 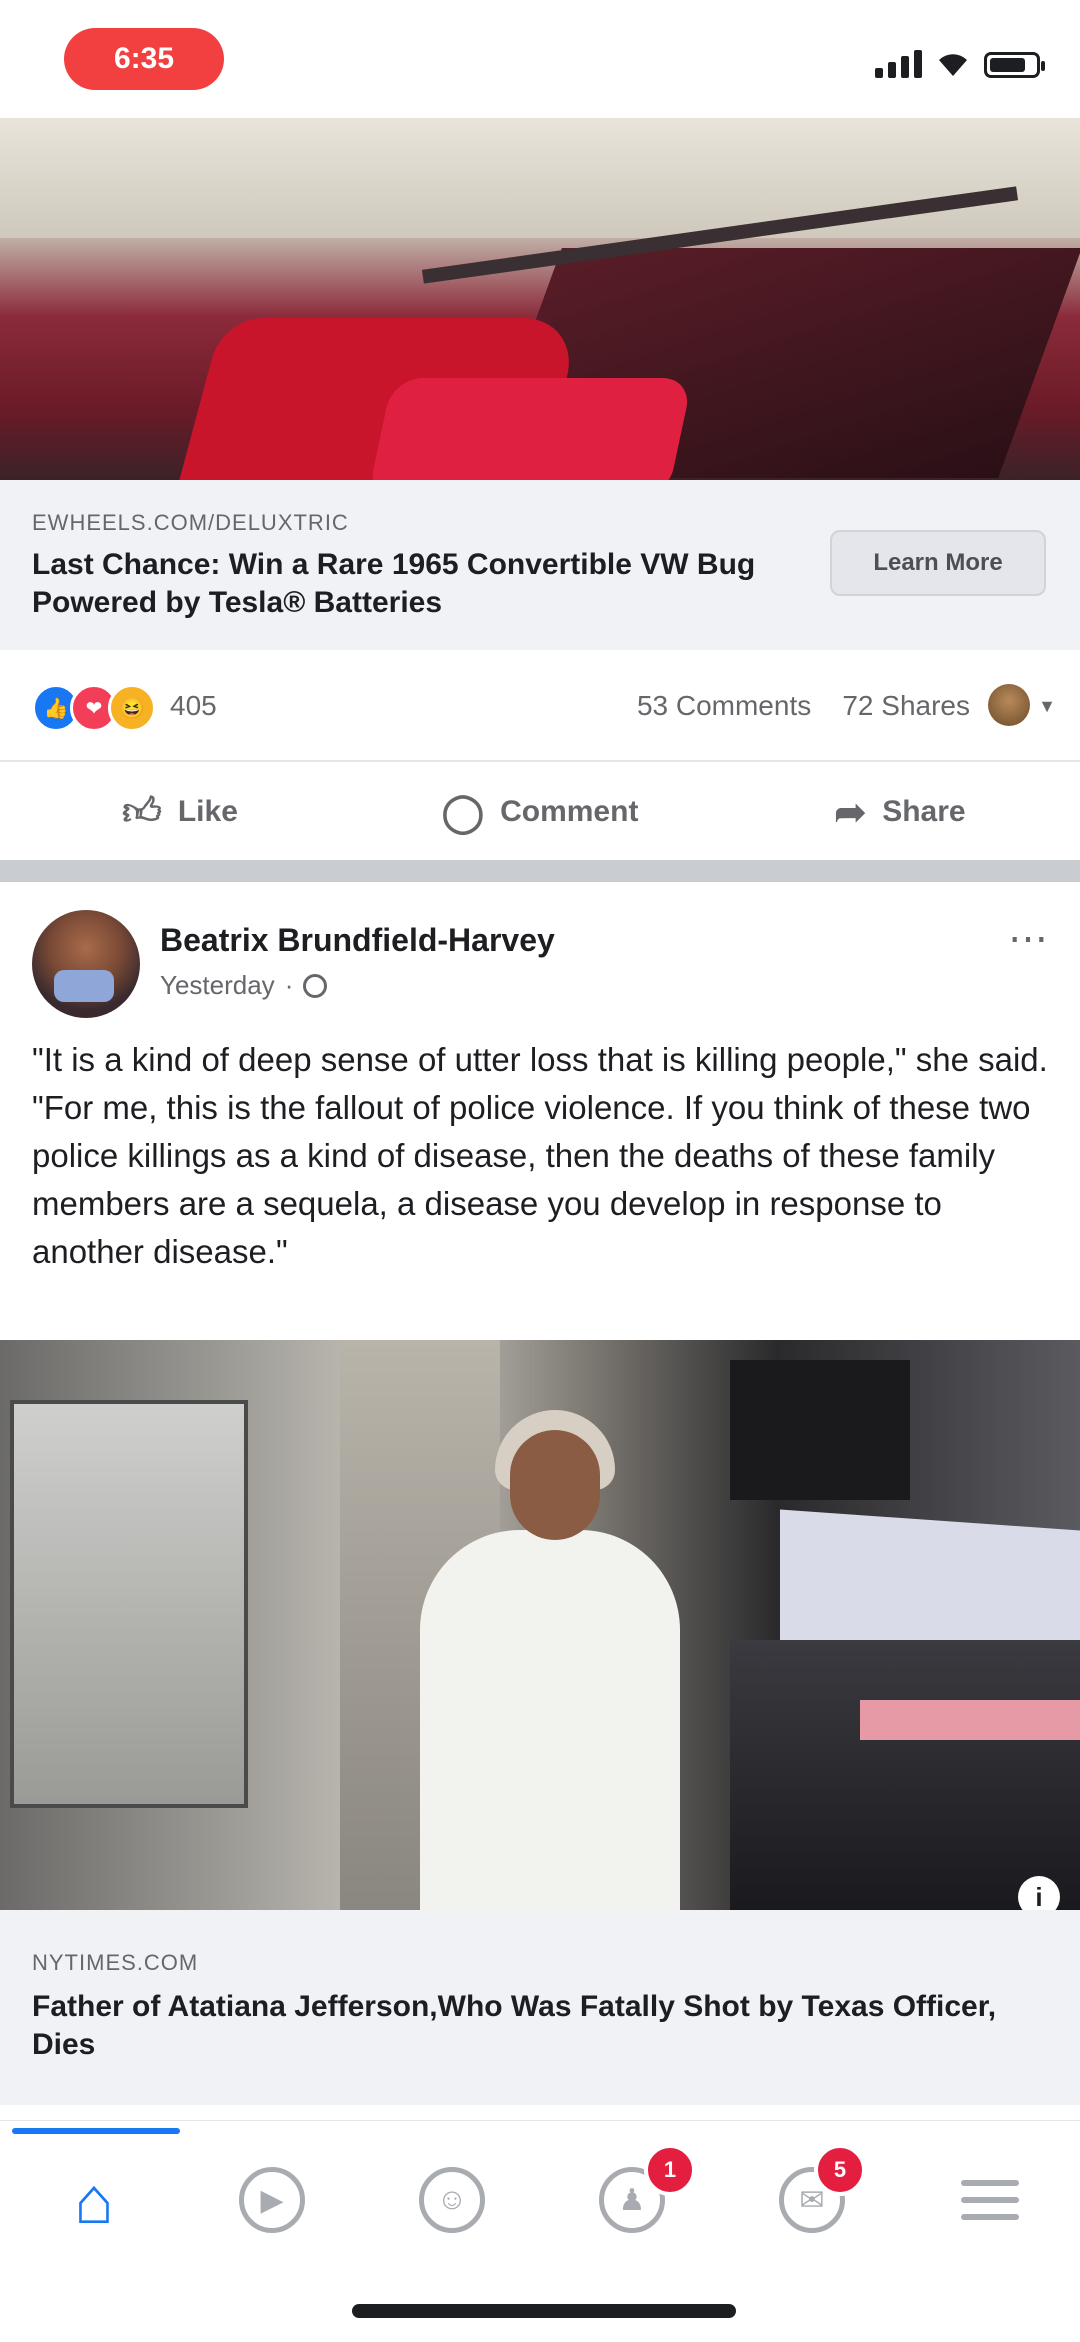 I want to click on comment-button: ◯ Comment, so click(x=540, y=812).